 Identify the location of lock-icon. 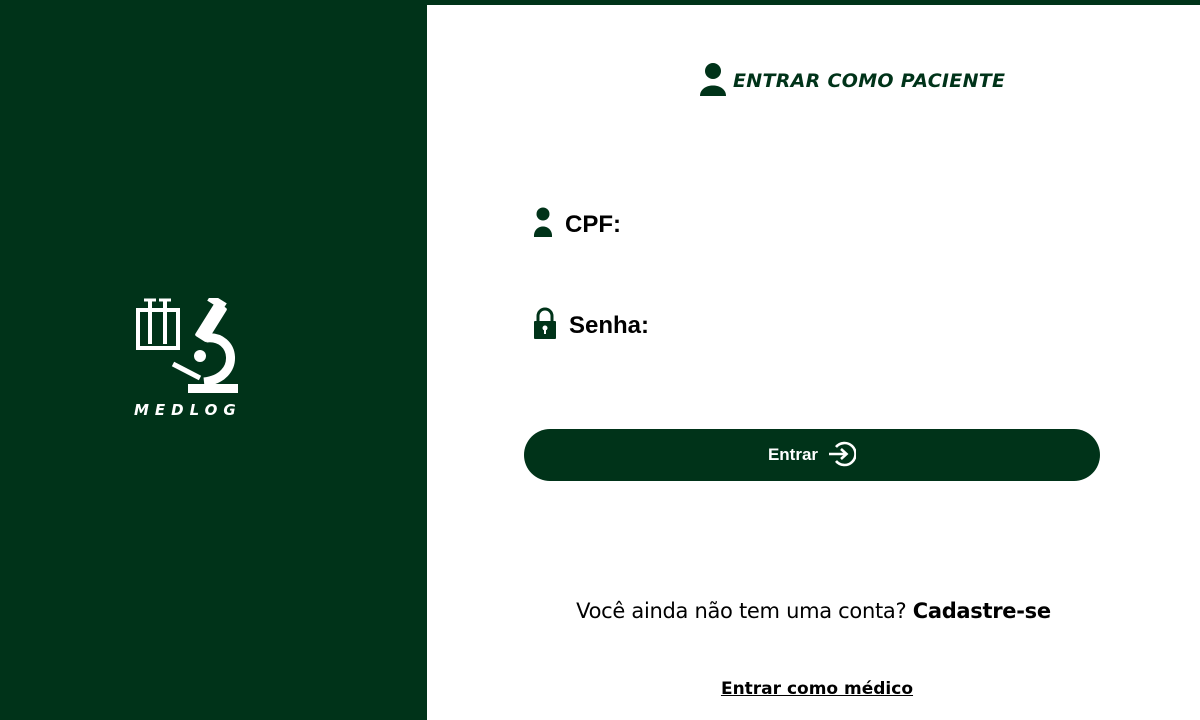
(545, 325).